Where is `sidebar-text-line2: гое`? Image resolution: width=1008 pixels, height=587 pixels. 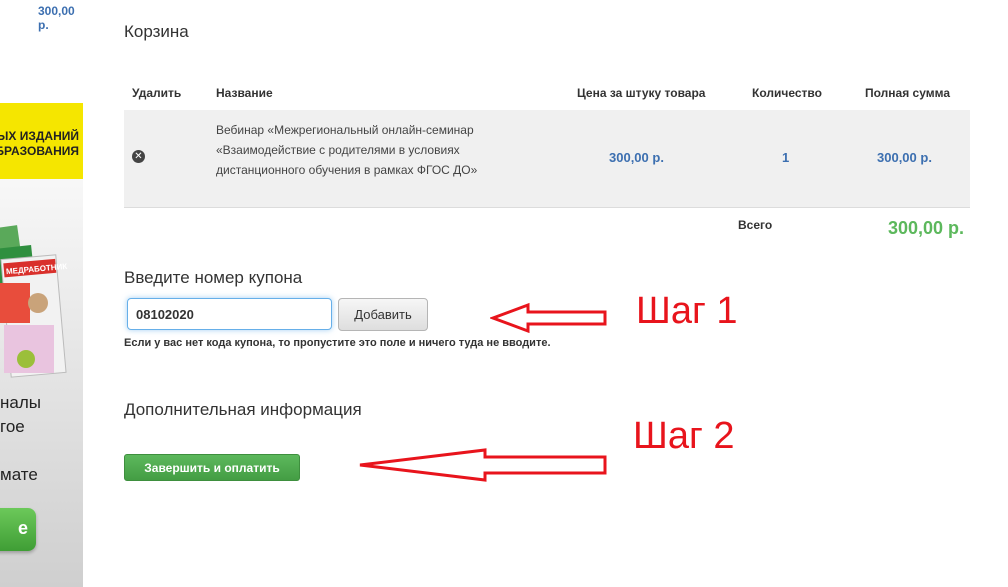
sidebar-text-line2: гое is located at coordinates (12, 426).